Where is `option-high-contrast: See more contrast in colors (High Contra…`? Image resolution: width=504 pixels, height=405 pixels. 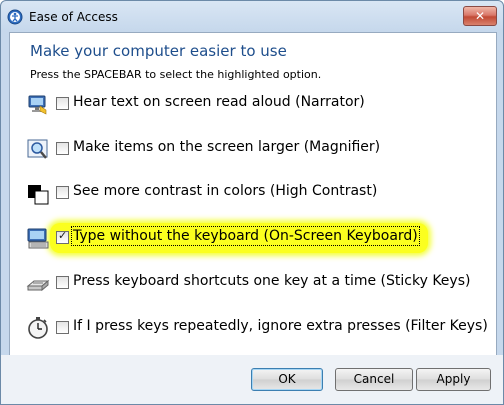
option-high-contrast: See more contrast in colors (High Contra… is located at coordinates (256, 194).